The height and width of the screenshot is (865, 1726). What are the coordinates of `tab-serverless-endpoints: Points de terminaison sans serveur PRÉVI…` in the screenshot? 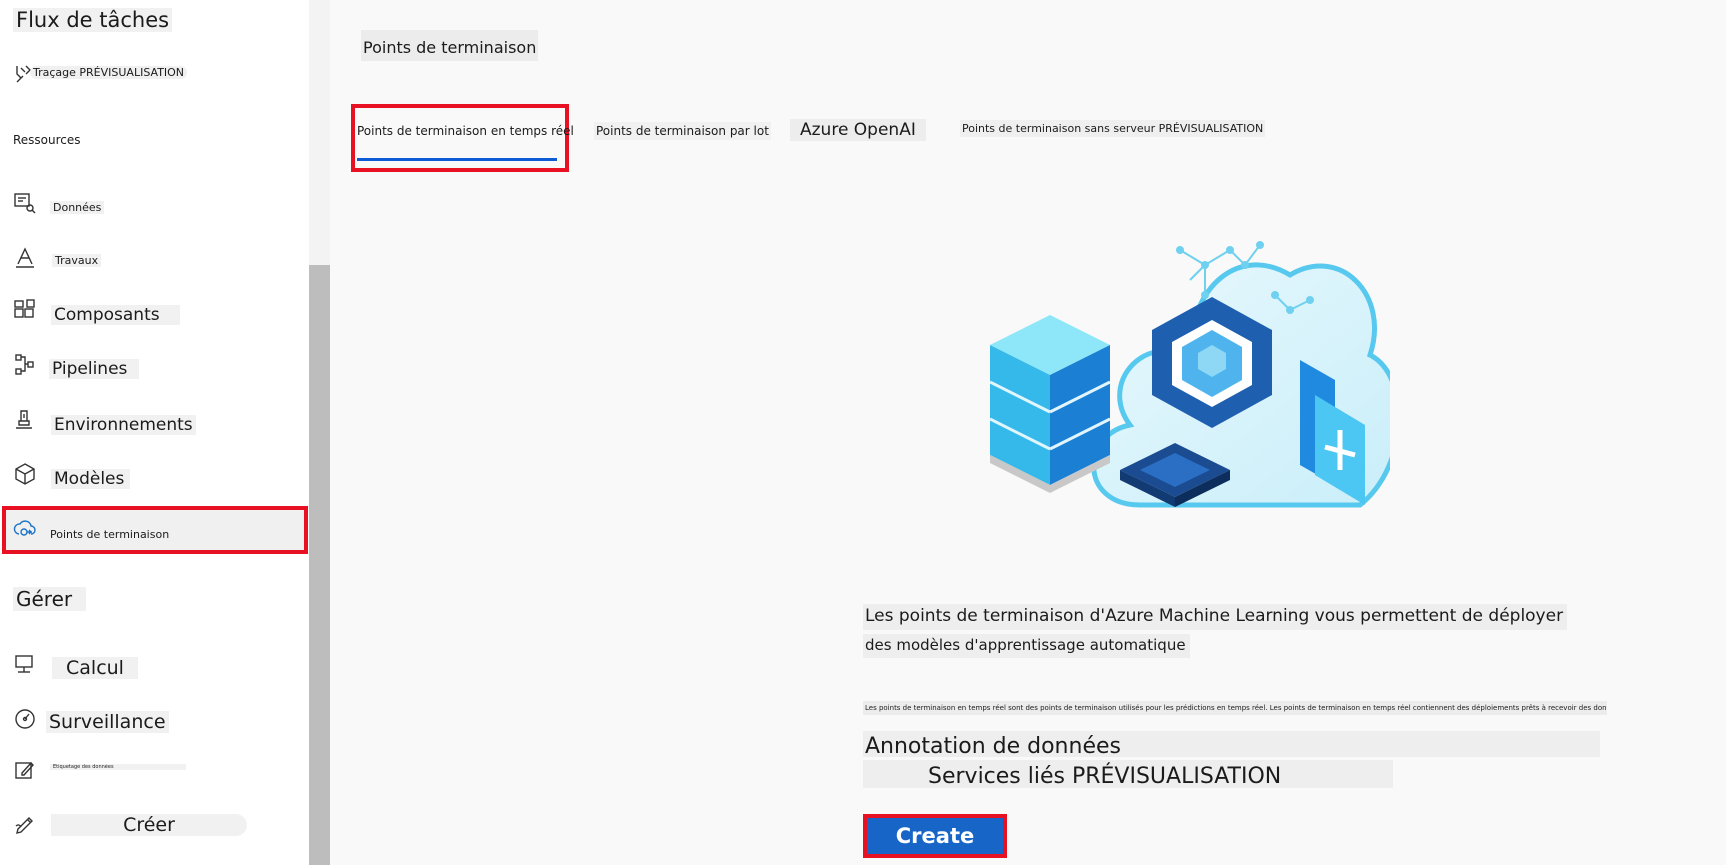 It's located at (1113, 128).